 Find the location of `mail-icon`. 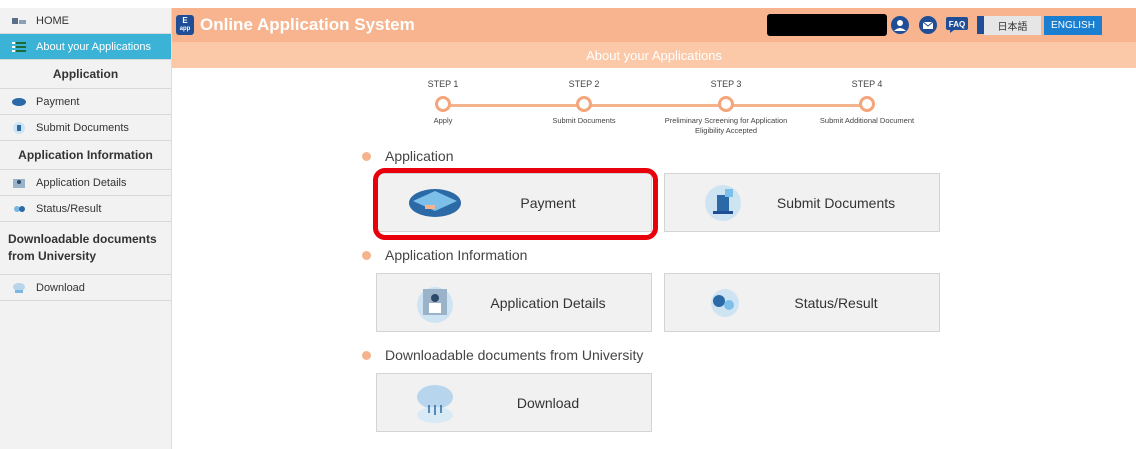

mail-icon is located at coordinates (928, 25).